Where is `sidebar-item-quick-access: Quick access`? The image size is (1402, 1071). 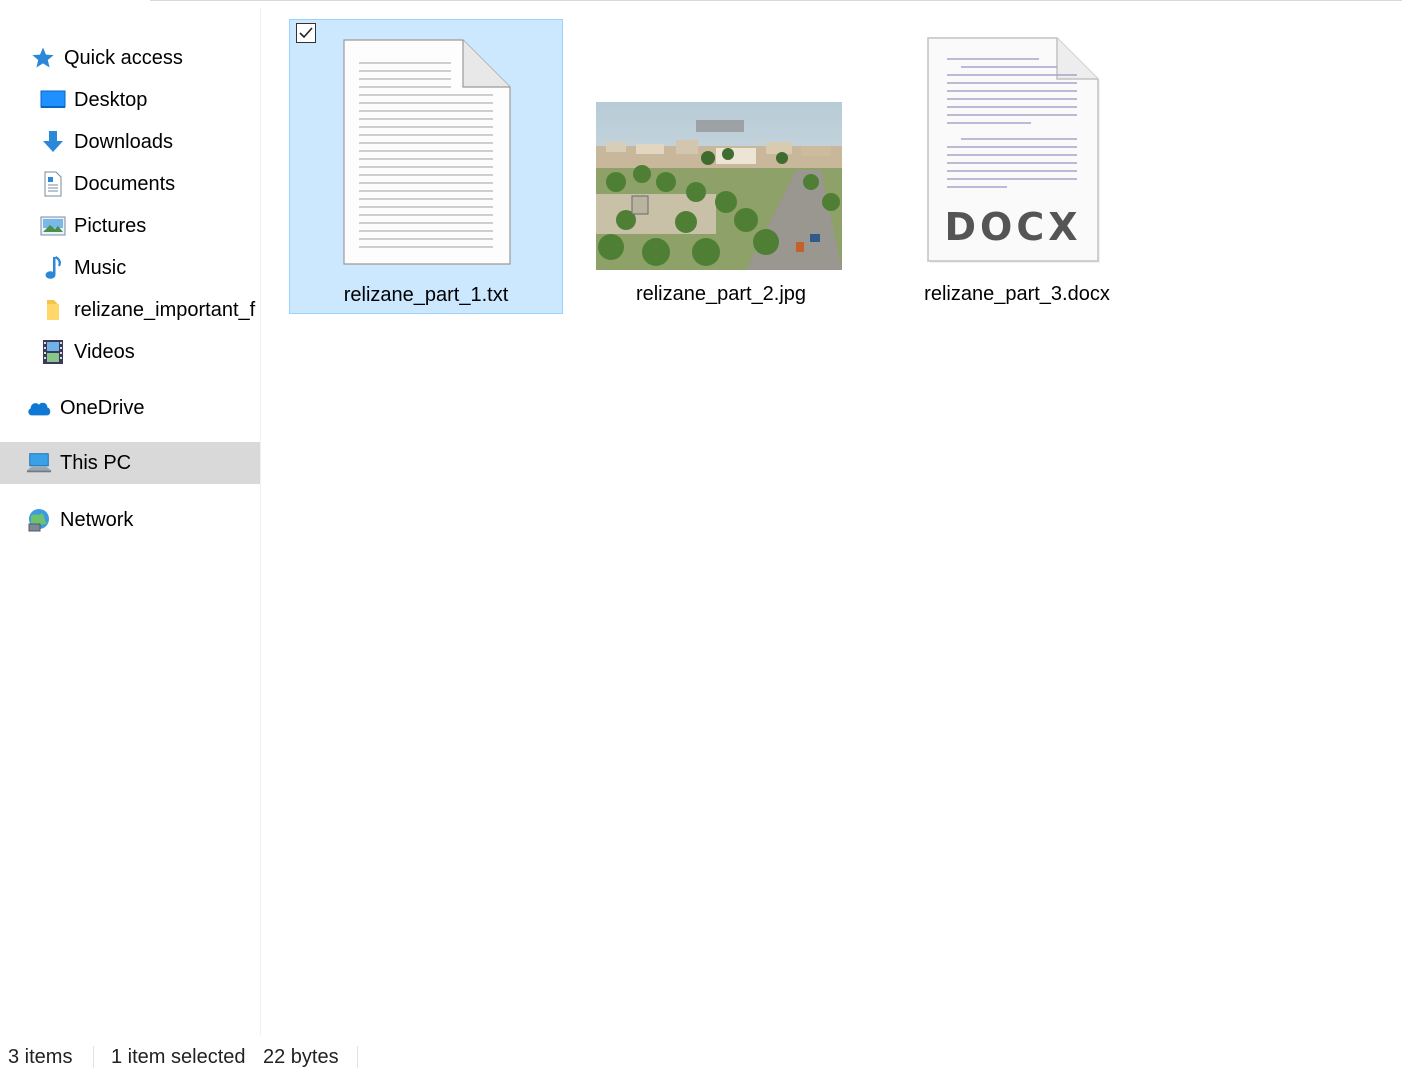
sidebar-item-quick-access: Quick access is located at coordinates (130, 58).